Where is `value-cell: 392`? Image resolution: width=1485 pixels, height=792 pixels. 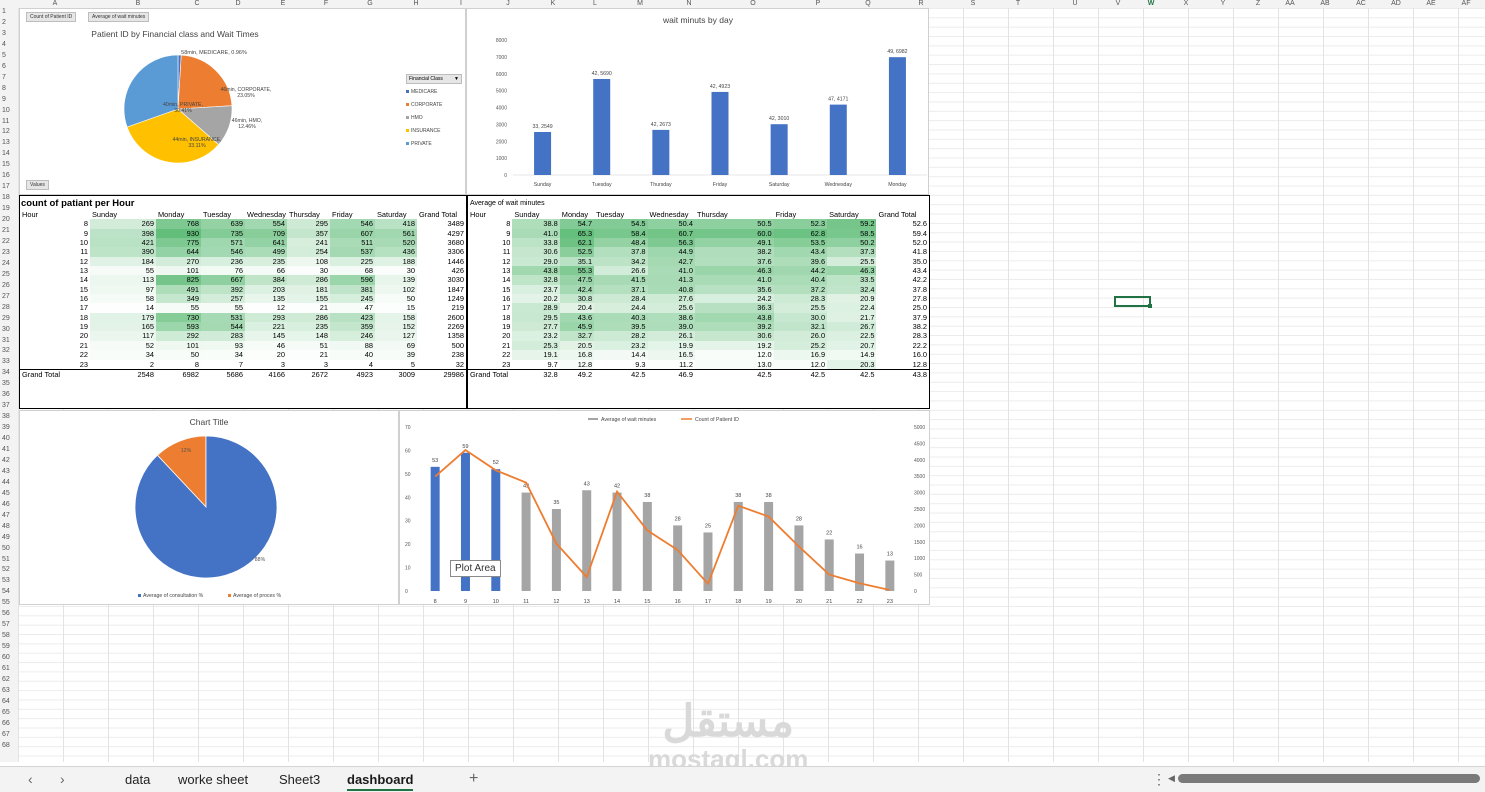
value-cell: 392 is located at coordinates (223, 289).